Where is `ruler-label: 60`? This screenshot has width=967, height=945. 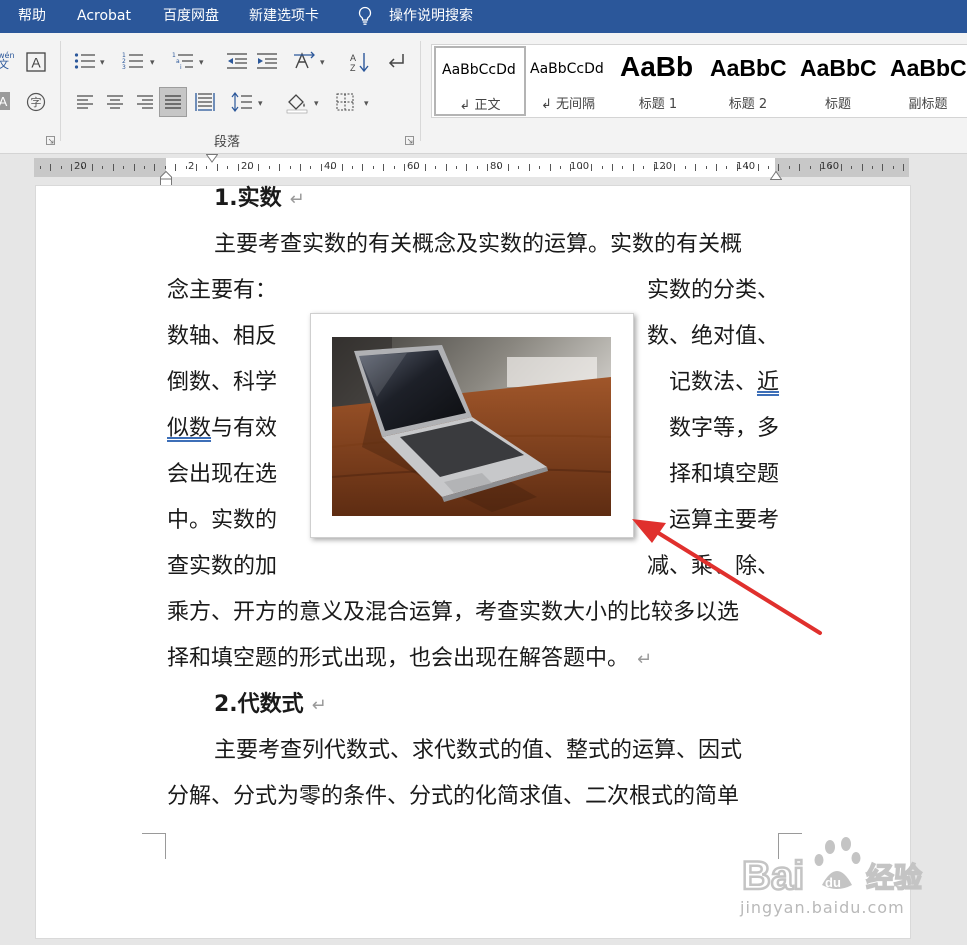
ruler-label: 60 is located at coordinates (413, 166).